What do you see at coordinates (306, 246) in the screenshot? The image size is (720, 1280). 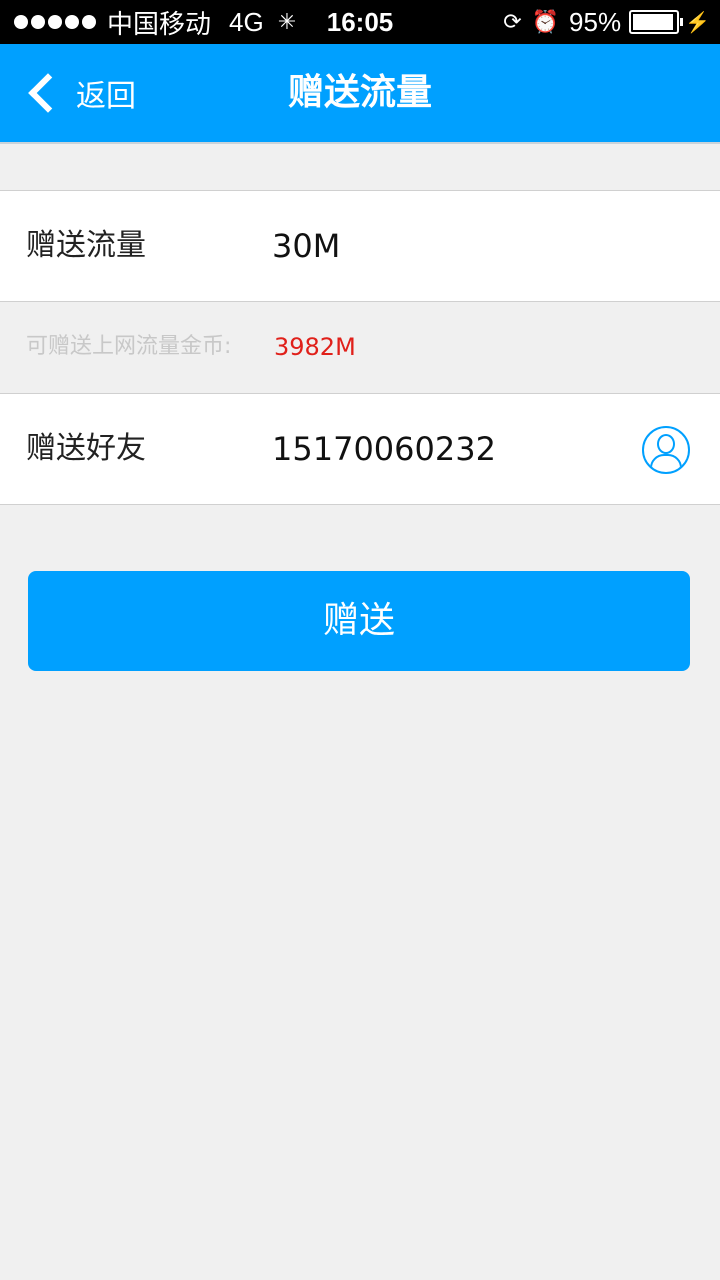 I see `amount-input: 30M` at bounding box center [306, 246].